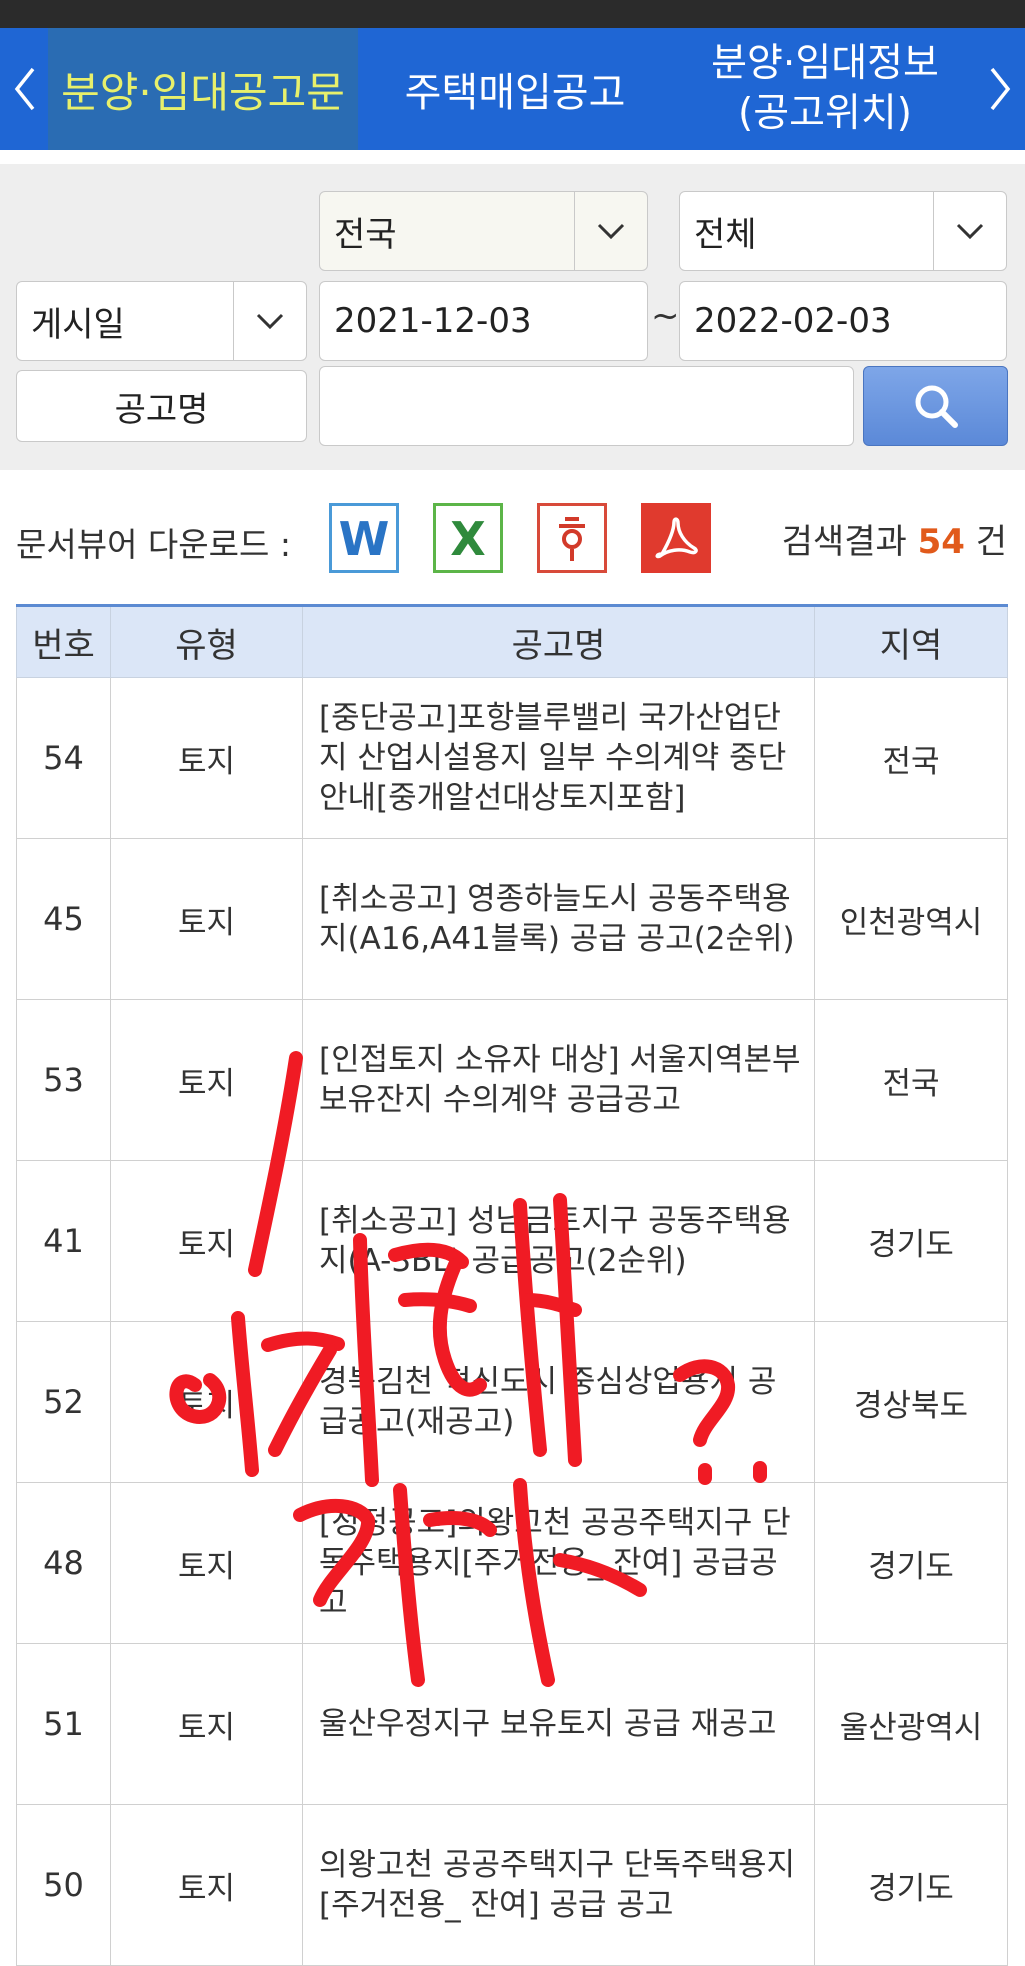 The image size is (1025, 1966). Describe the element at coordinates (483, 231) in the screenshot. I see `region-select: 전국` at that location.